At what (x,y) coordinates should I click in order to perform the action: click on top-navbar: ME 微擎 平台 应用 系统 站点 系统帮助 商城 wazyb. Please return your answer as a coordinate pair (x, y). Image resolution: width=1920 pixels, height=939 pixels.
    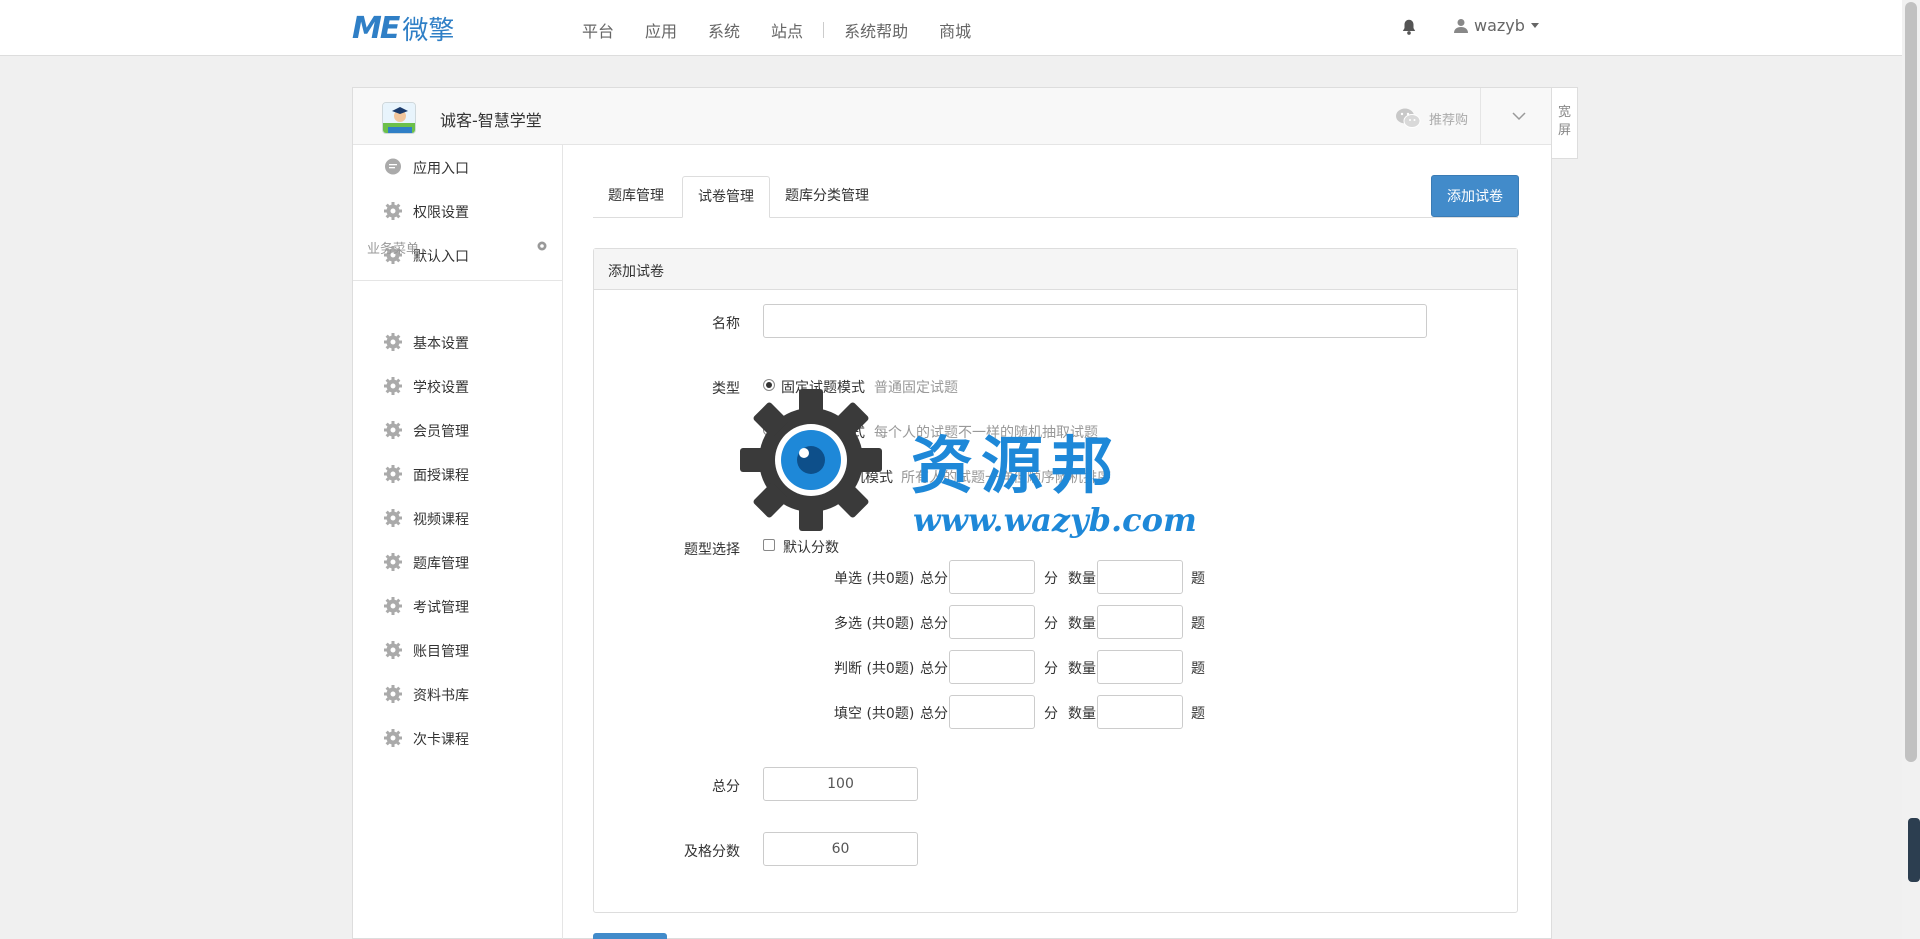
    Looking at the image, I should click on (951, 28).